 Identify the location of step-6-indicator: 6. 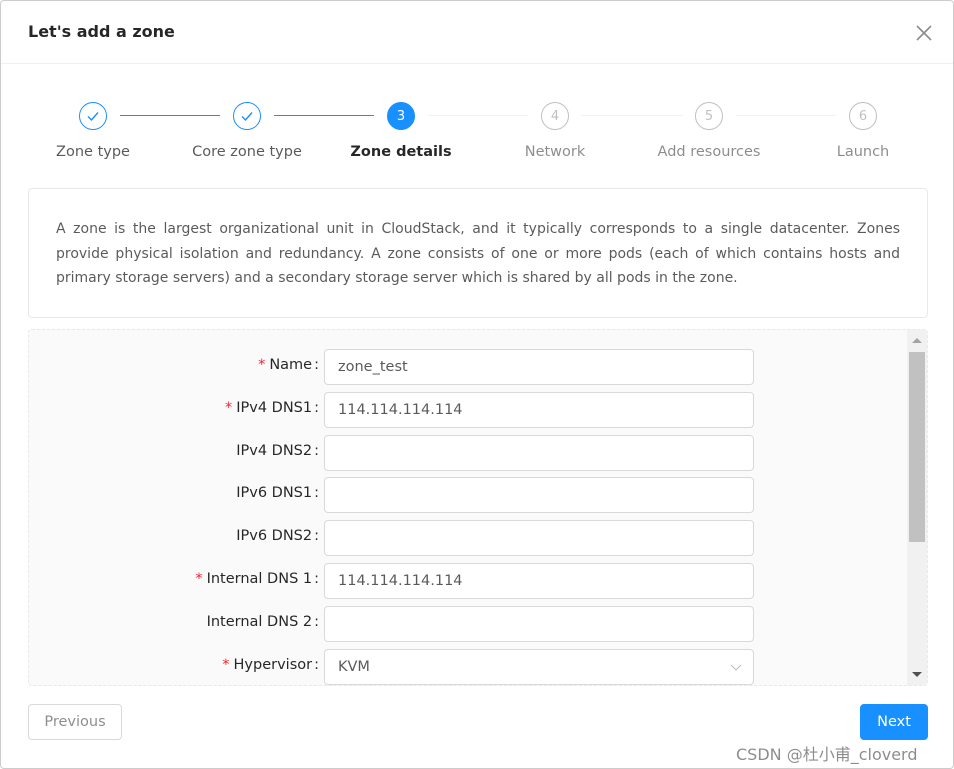
(863, 116).